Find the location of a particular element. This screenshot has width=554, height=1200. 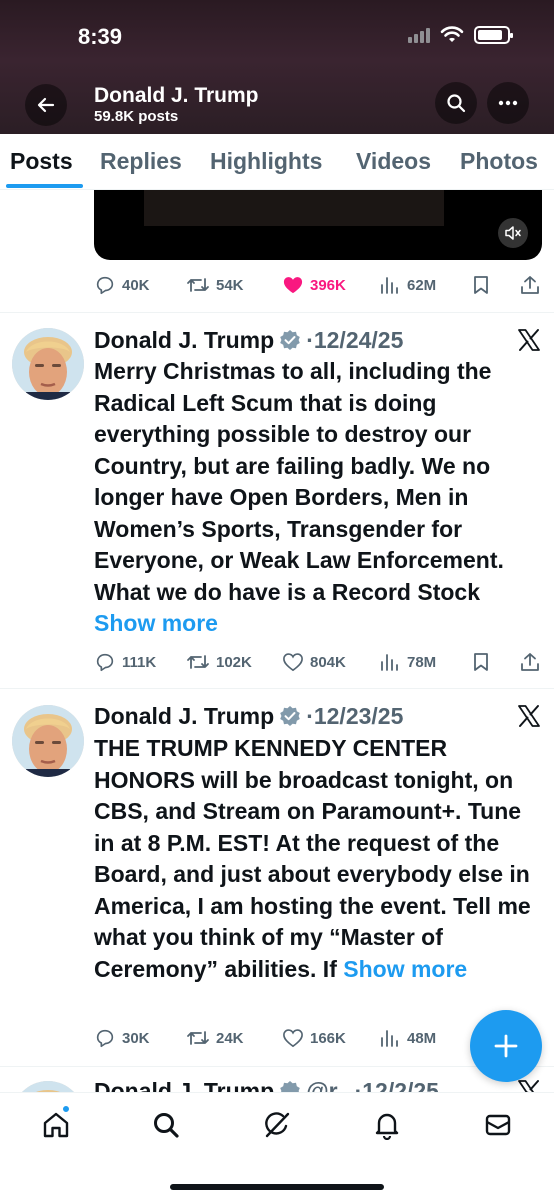

post-header: Donald J. Trump @r ·12/2/25 is located at coordinates (266, 1083).